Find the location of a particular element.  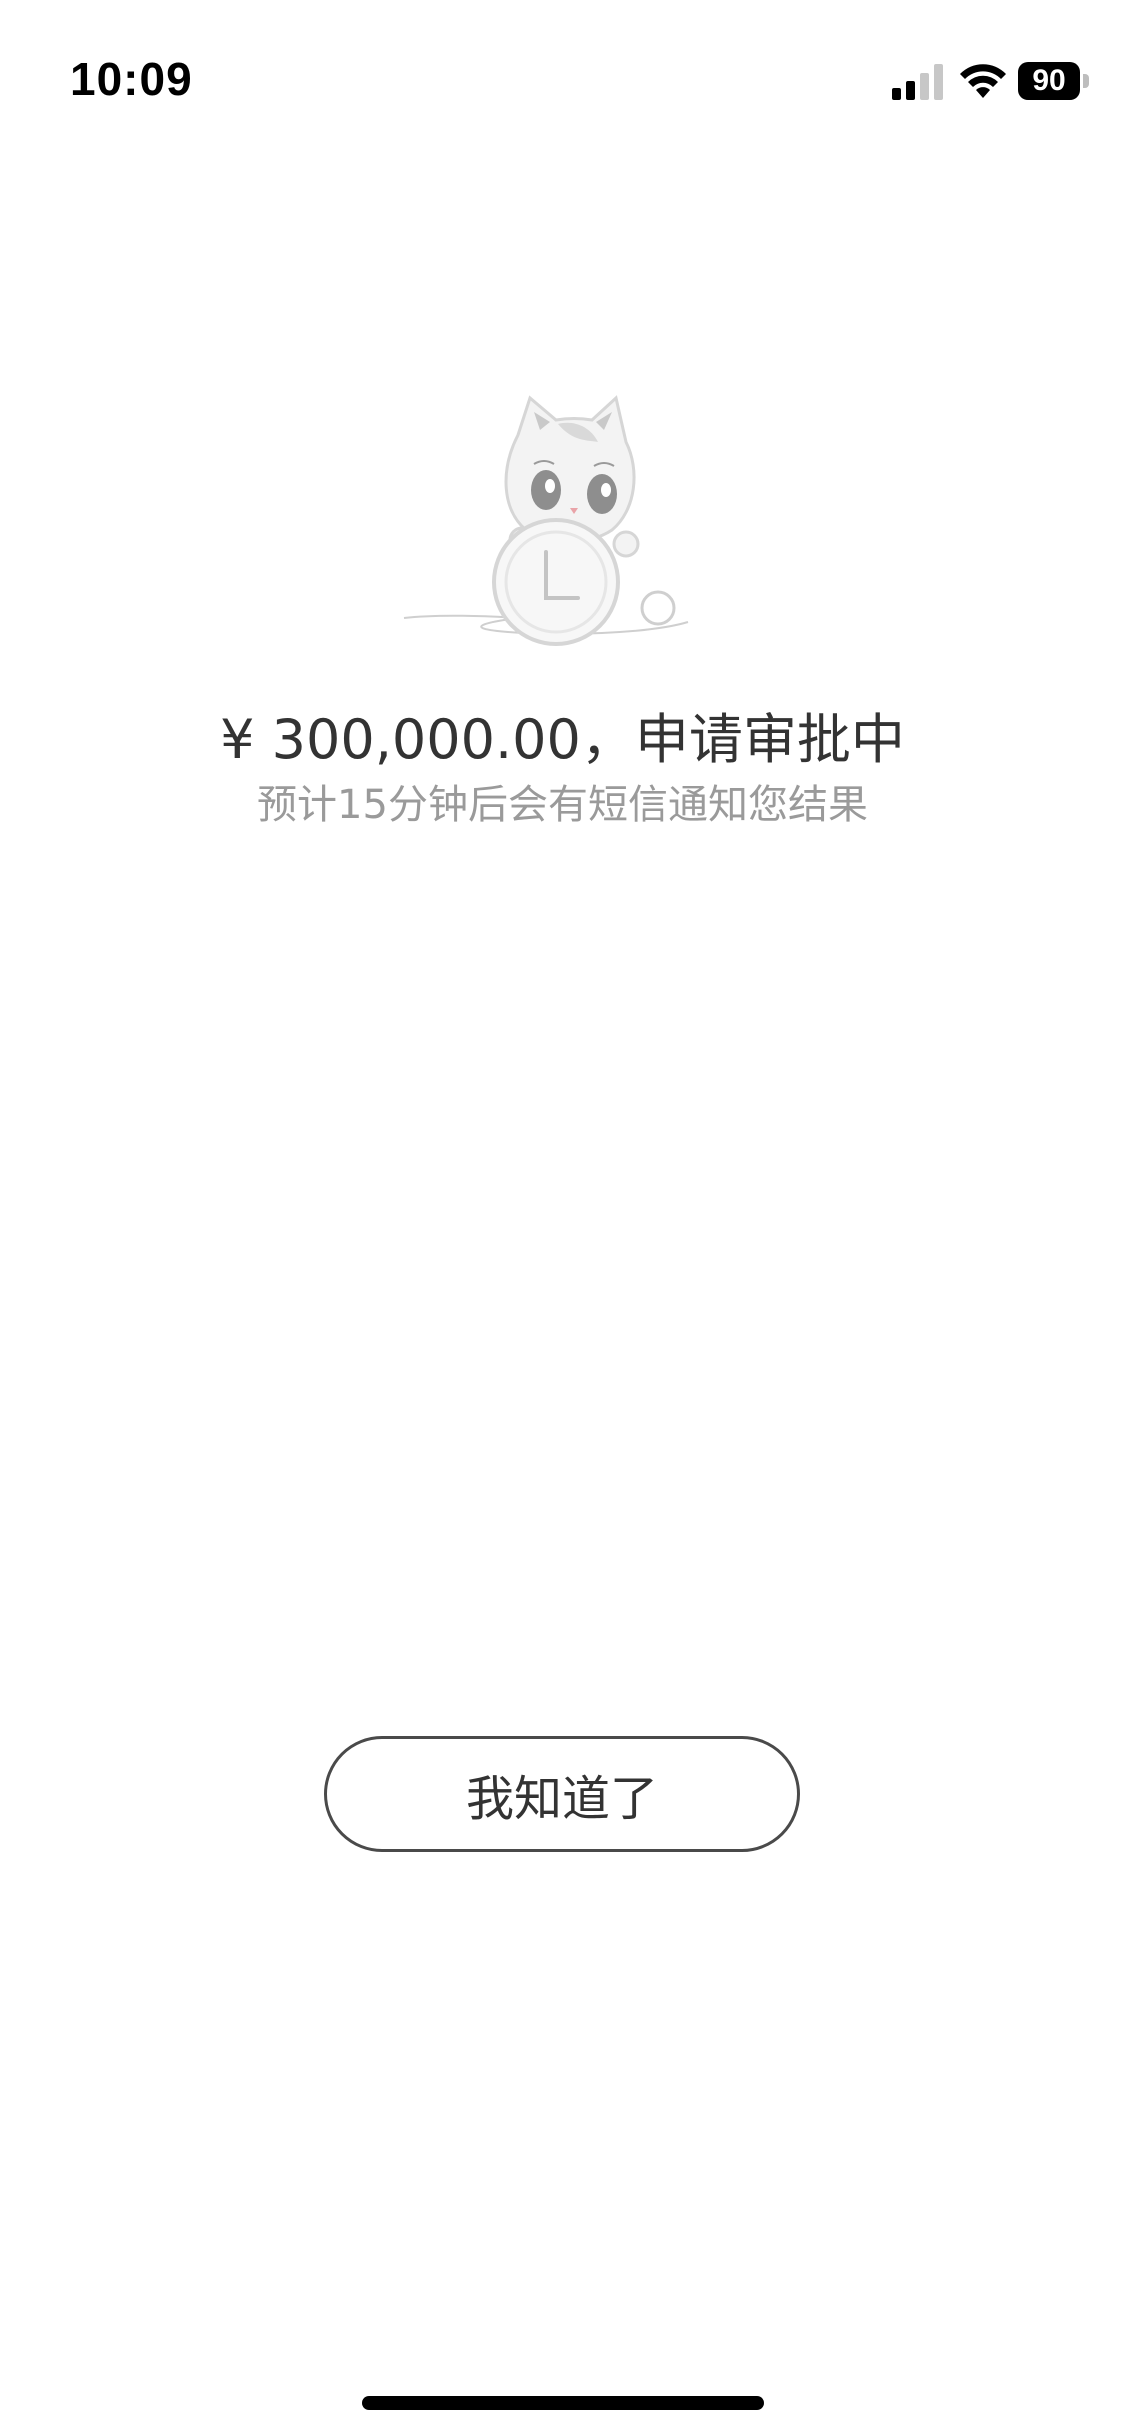

cellular-signal-icon is located at coordinates (917, 82).